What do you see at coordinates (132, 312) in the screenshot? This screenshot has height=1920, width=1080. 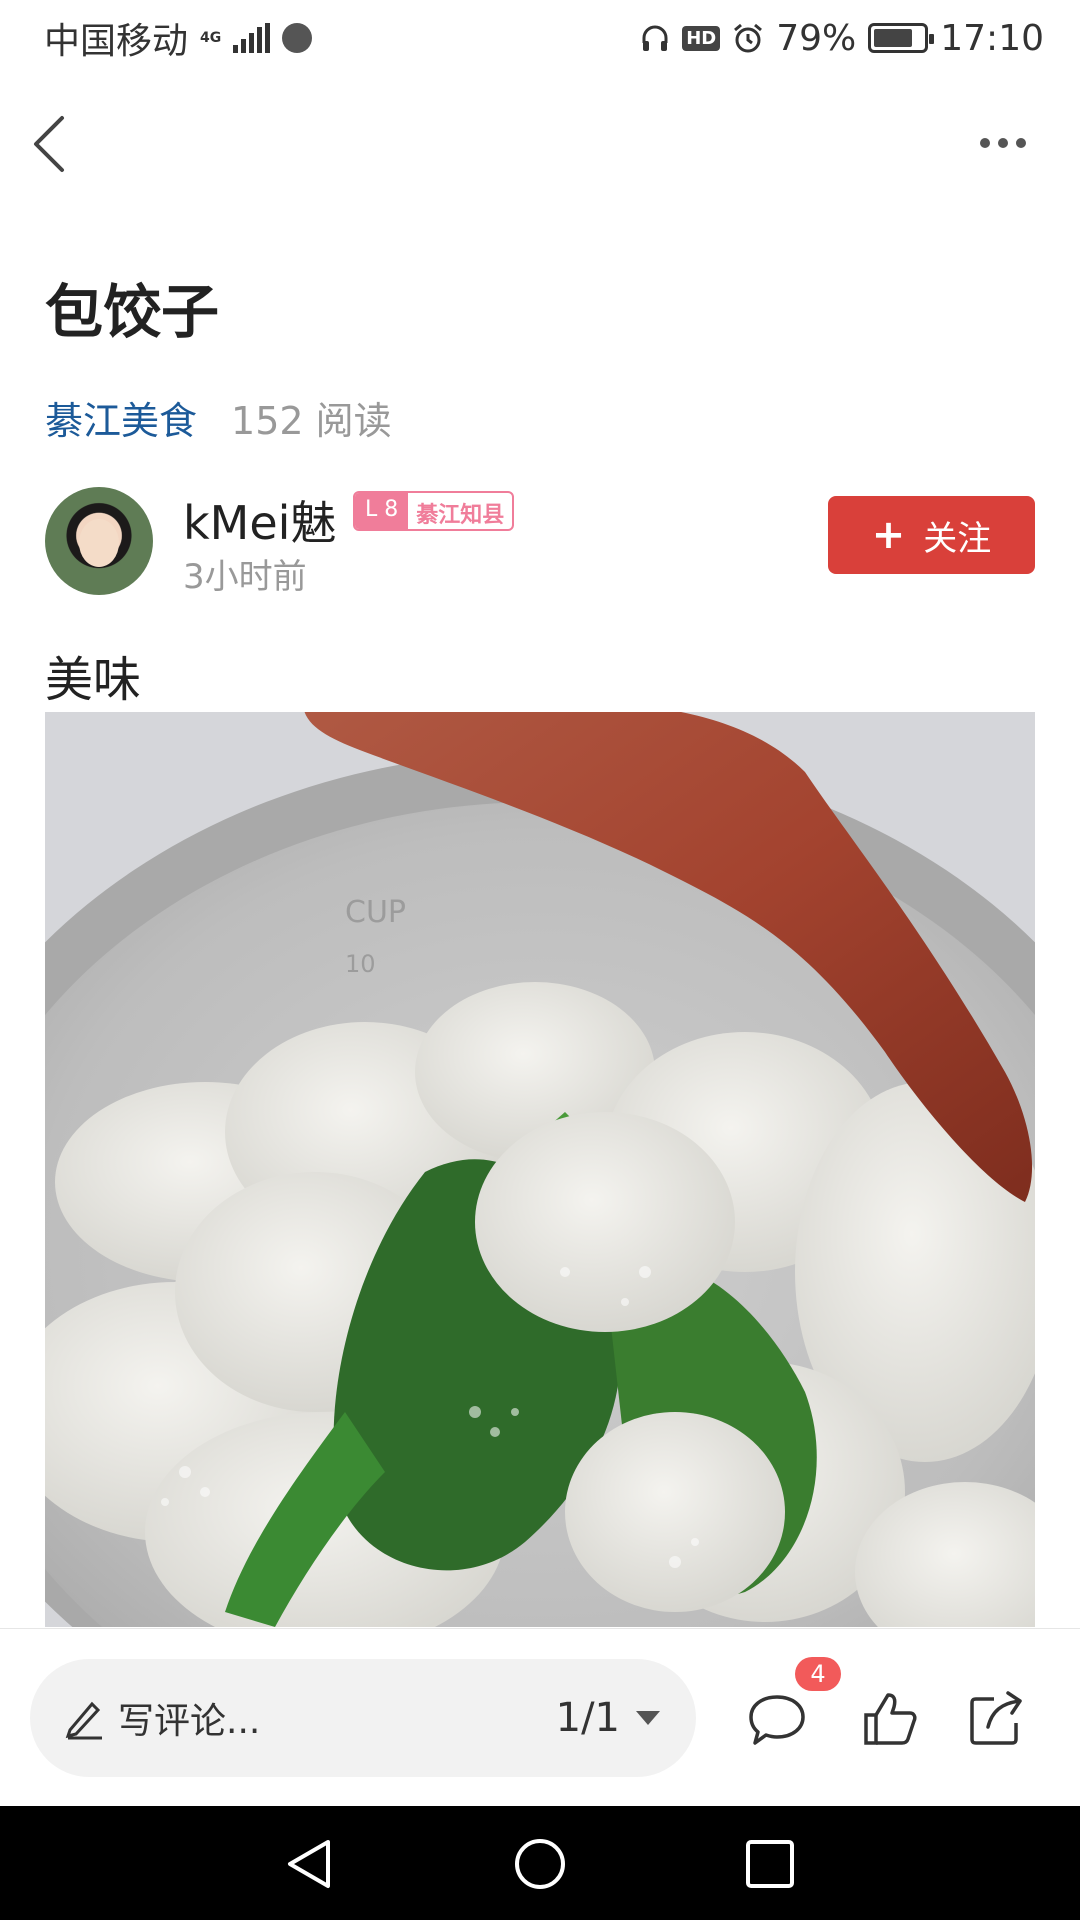 I see `article-title: 包饺子` at bounding box center [132, 312].